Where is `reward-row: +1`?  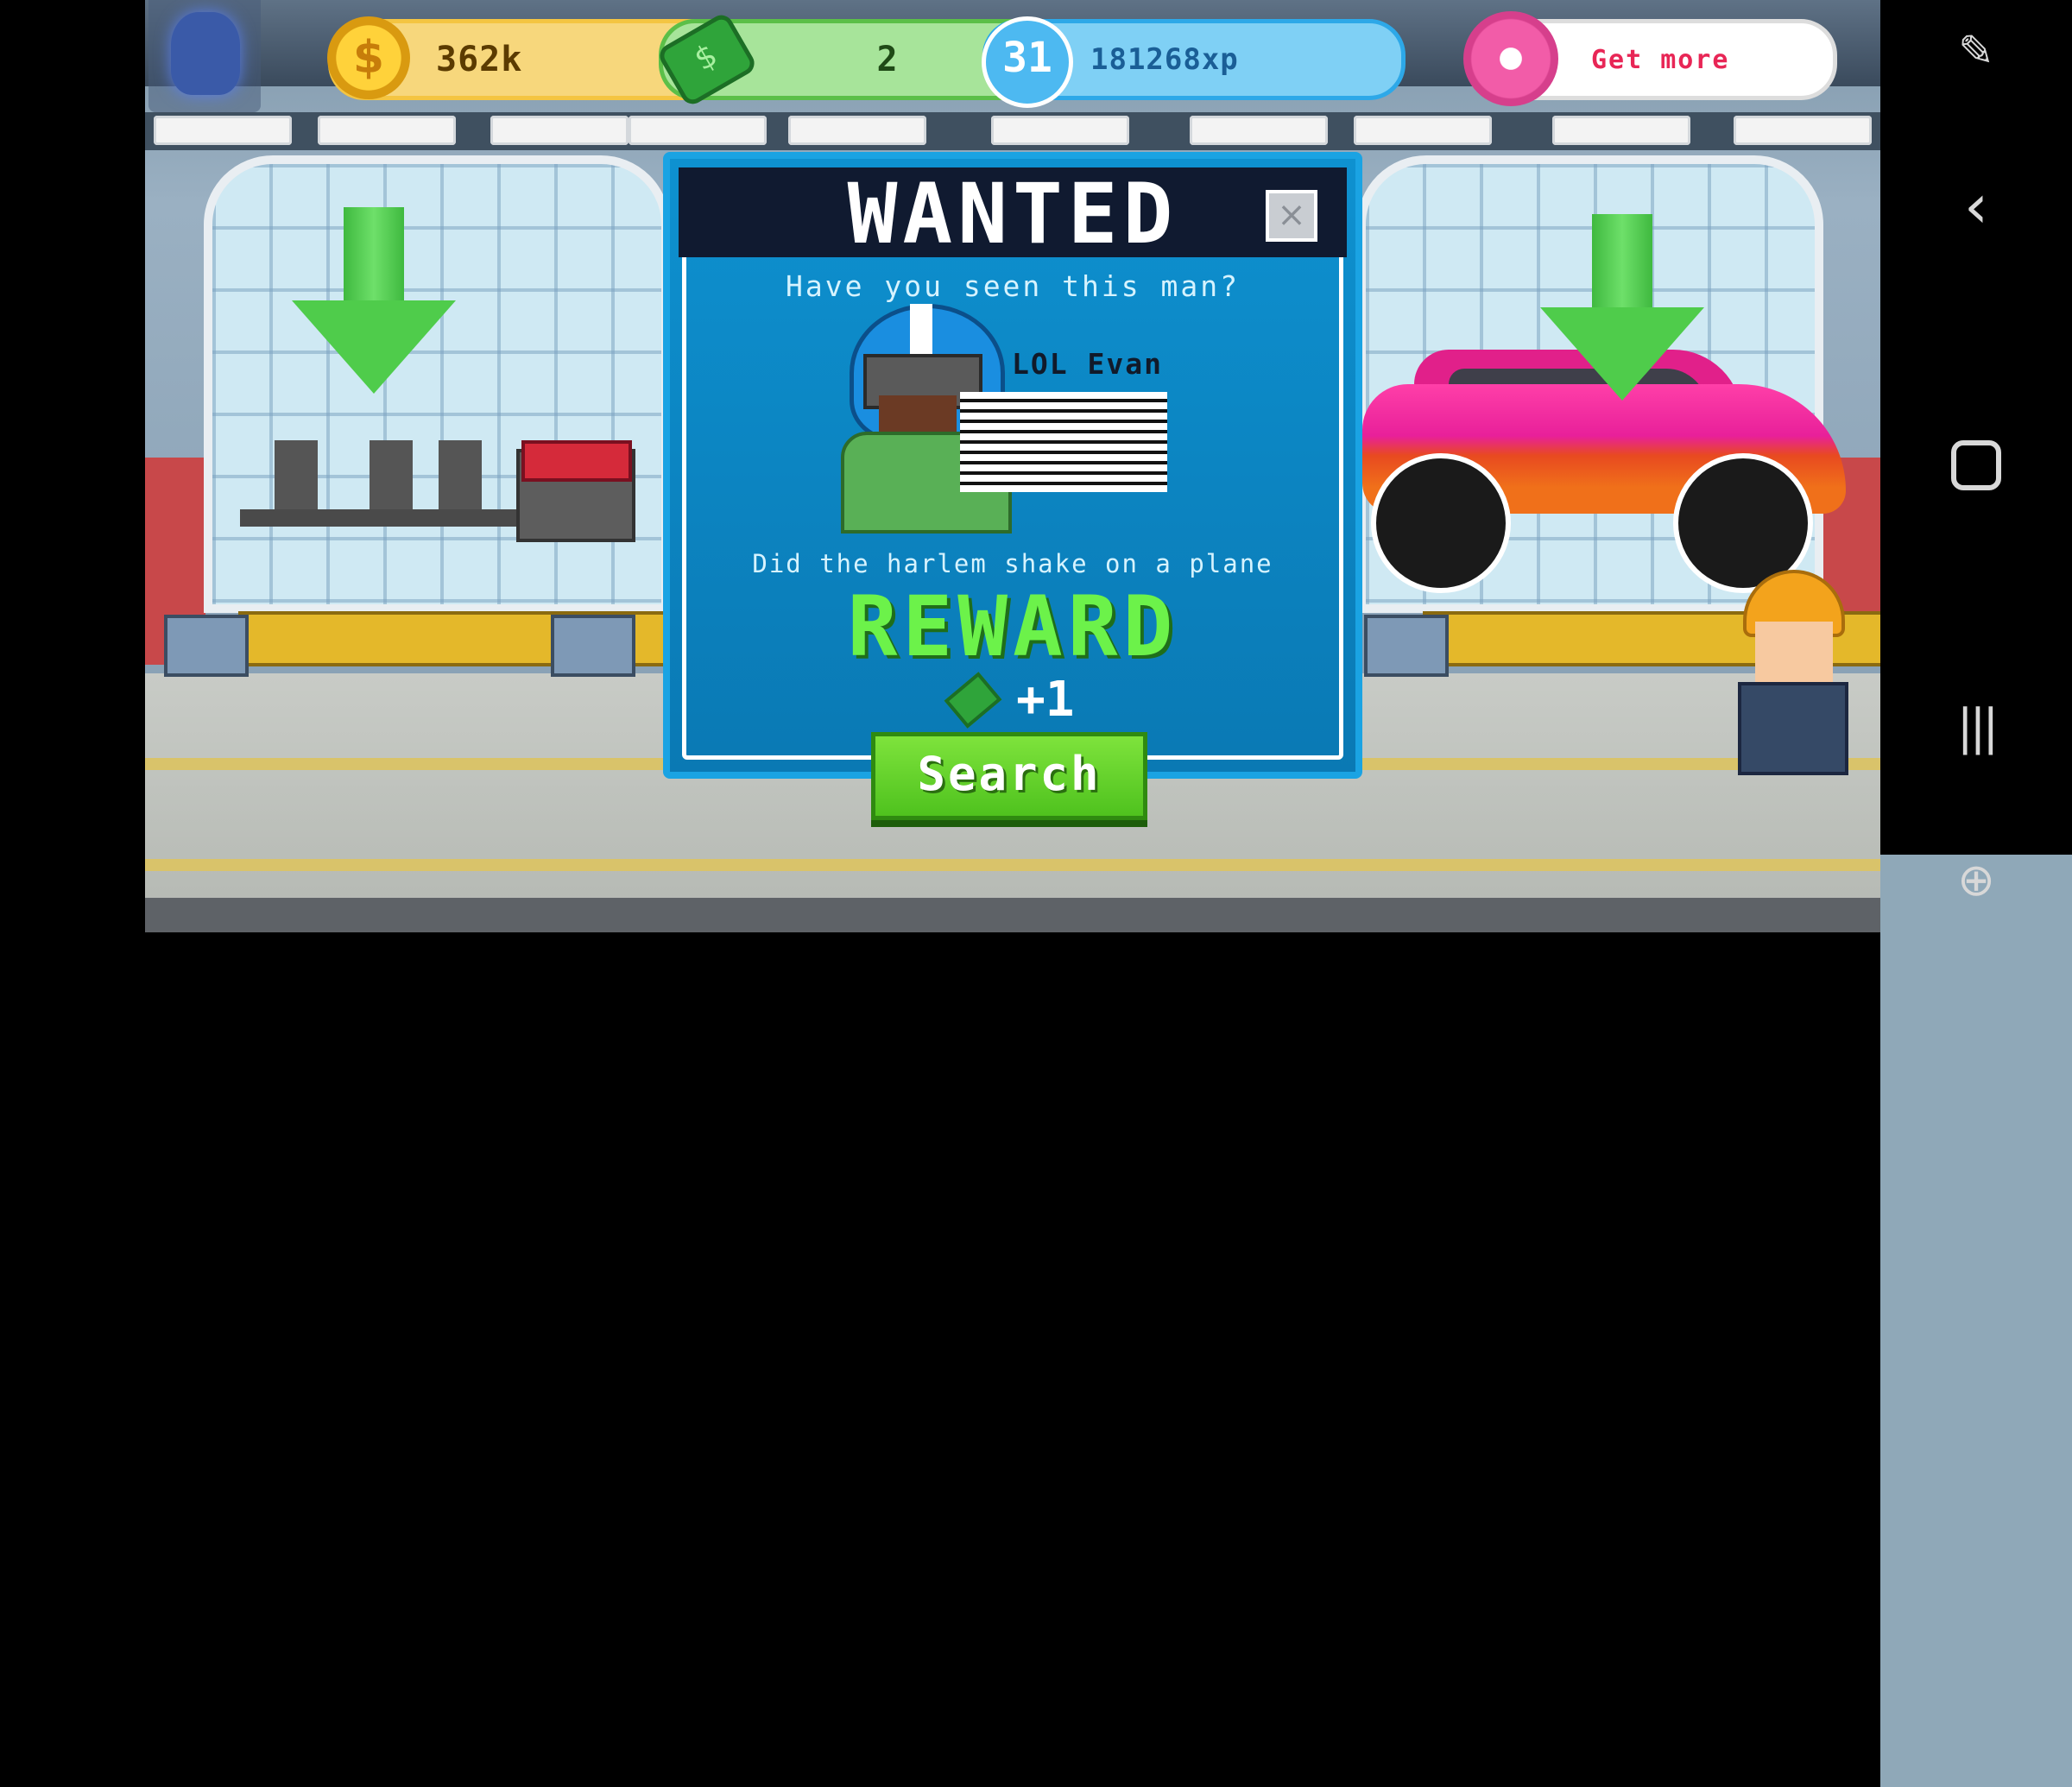
reward-row: +1 is located at coordinates (1012, 700).